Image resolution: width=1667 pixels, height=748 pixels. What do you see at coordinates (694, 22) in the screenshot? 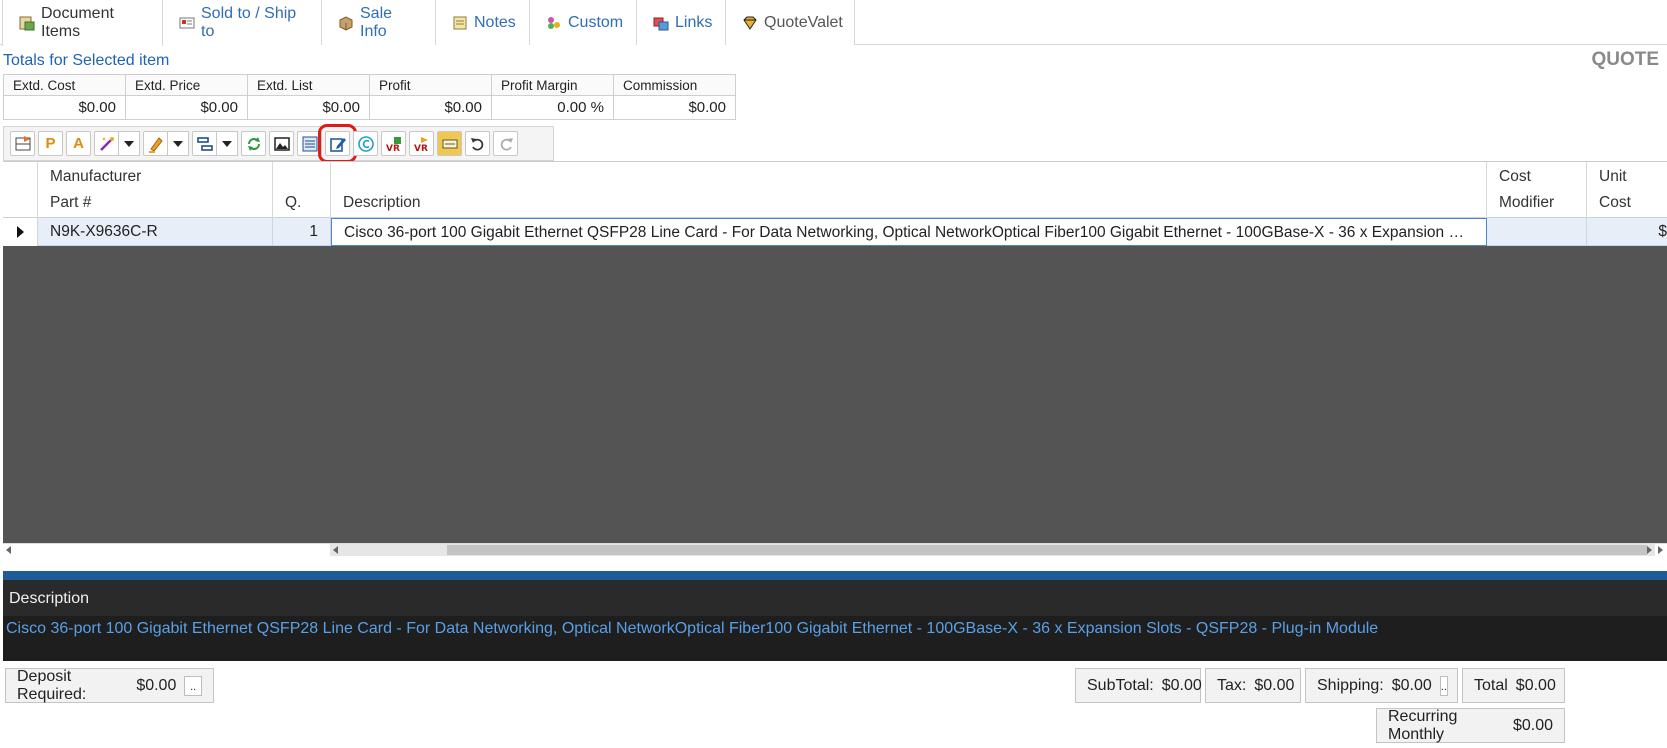
I see `tab-label: Links` at bounding box center [694, 22].